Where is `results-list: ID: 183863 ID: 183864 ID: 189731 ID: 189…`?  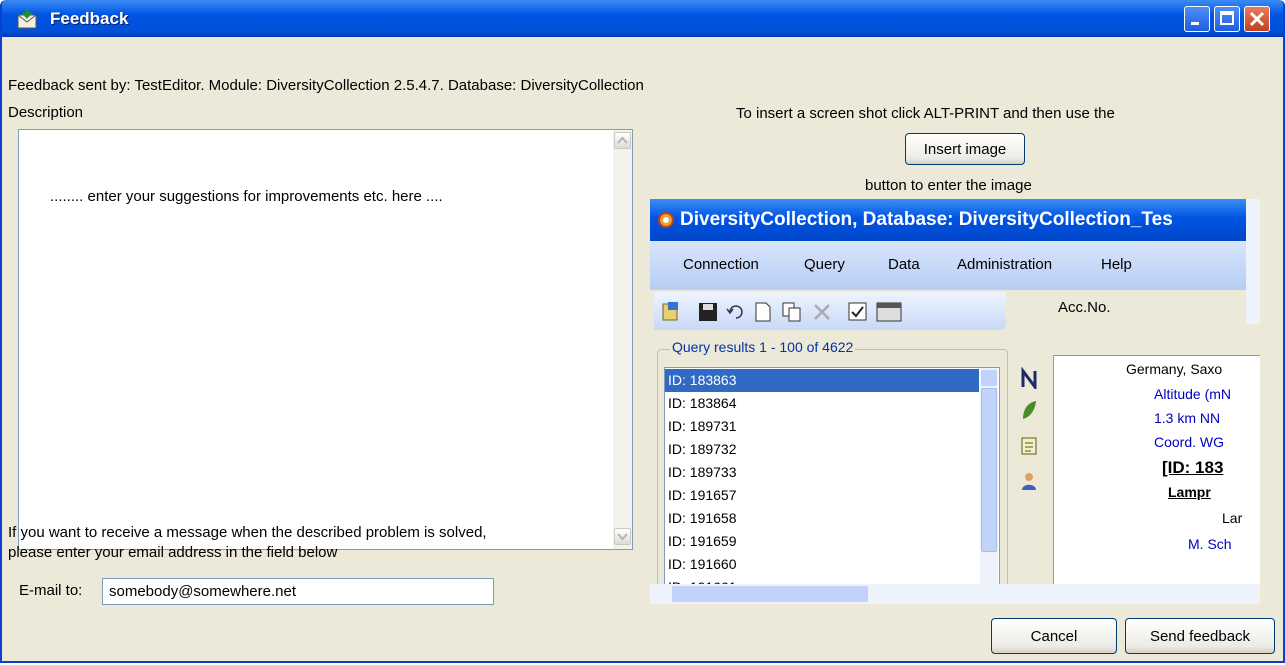 results-list: ID: 183863 ID: 183864 ID: 189731 ID: 189… is located at coordinates (832, 485).